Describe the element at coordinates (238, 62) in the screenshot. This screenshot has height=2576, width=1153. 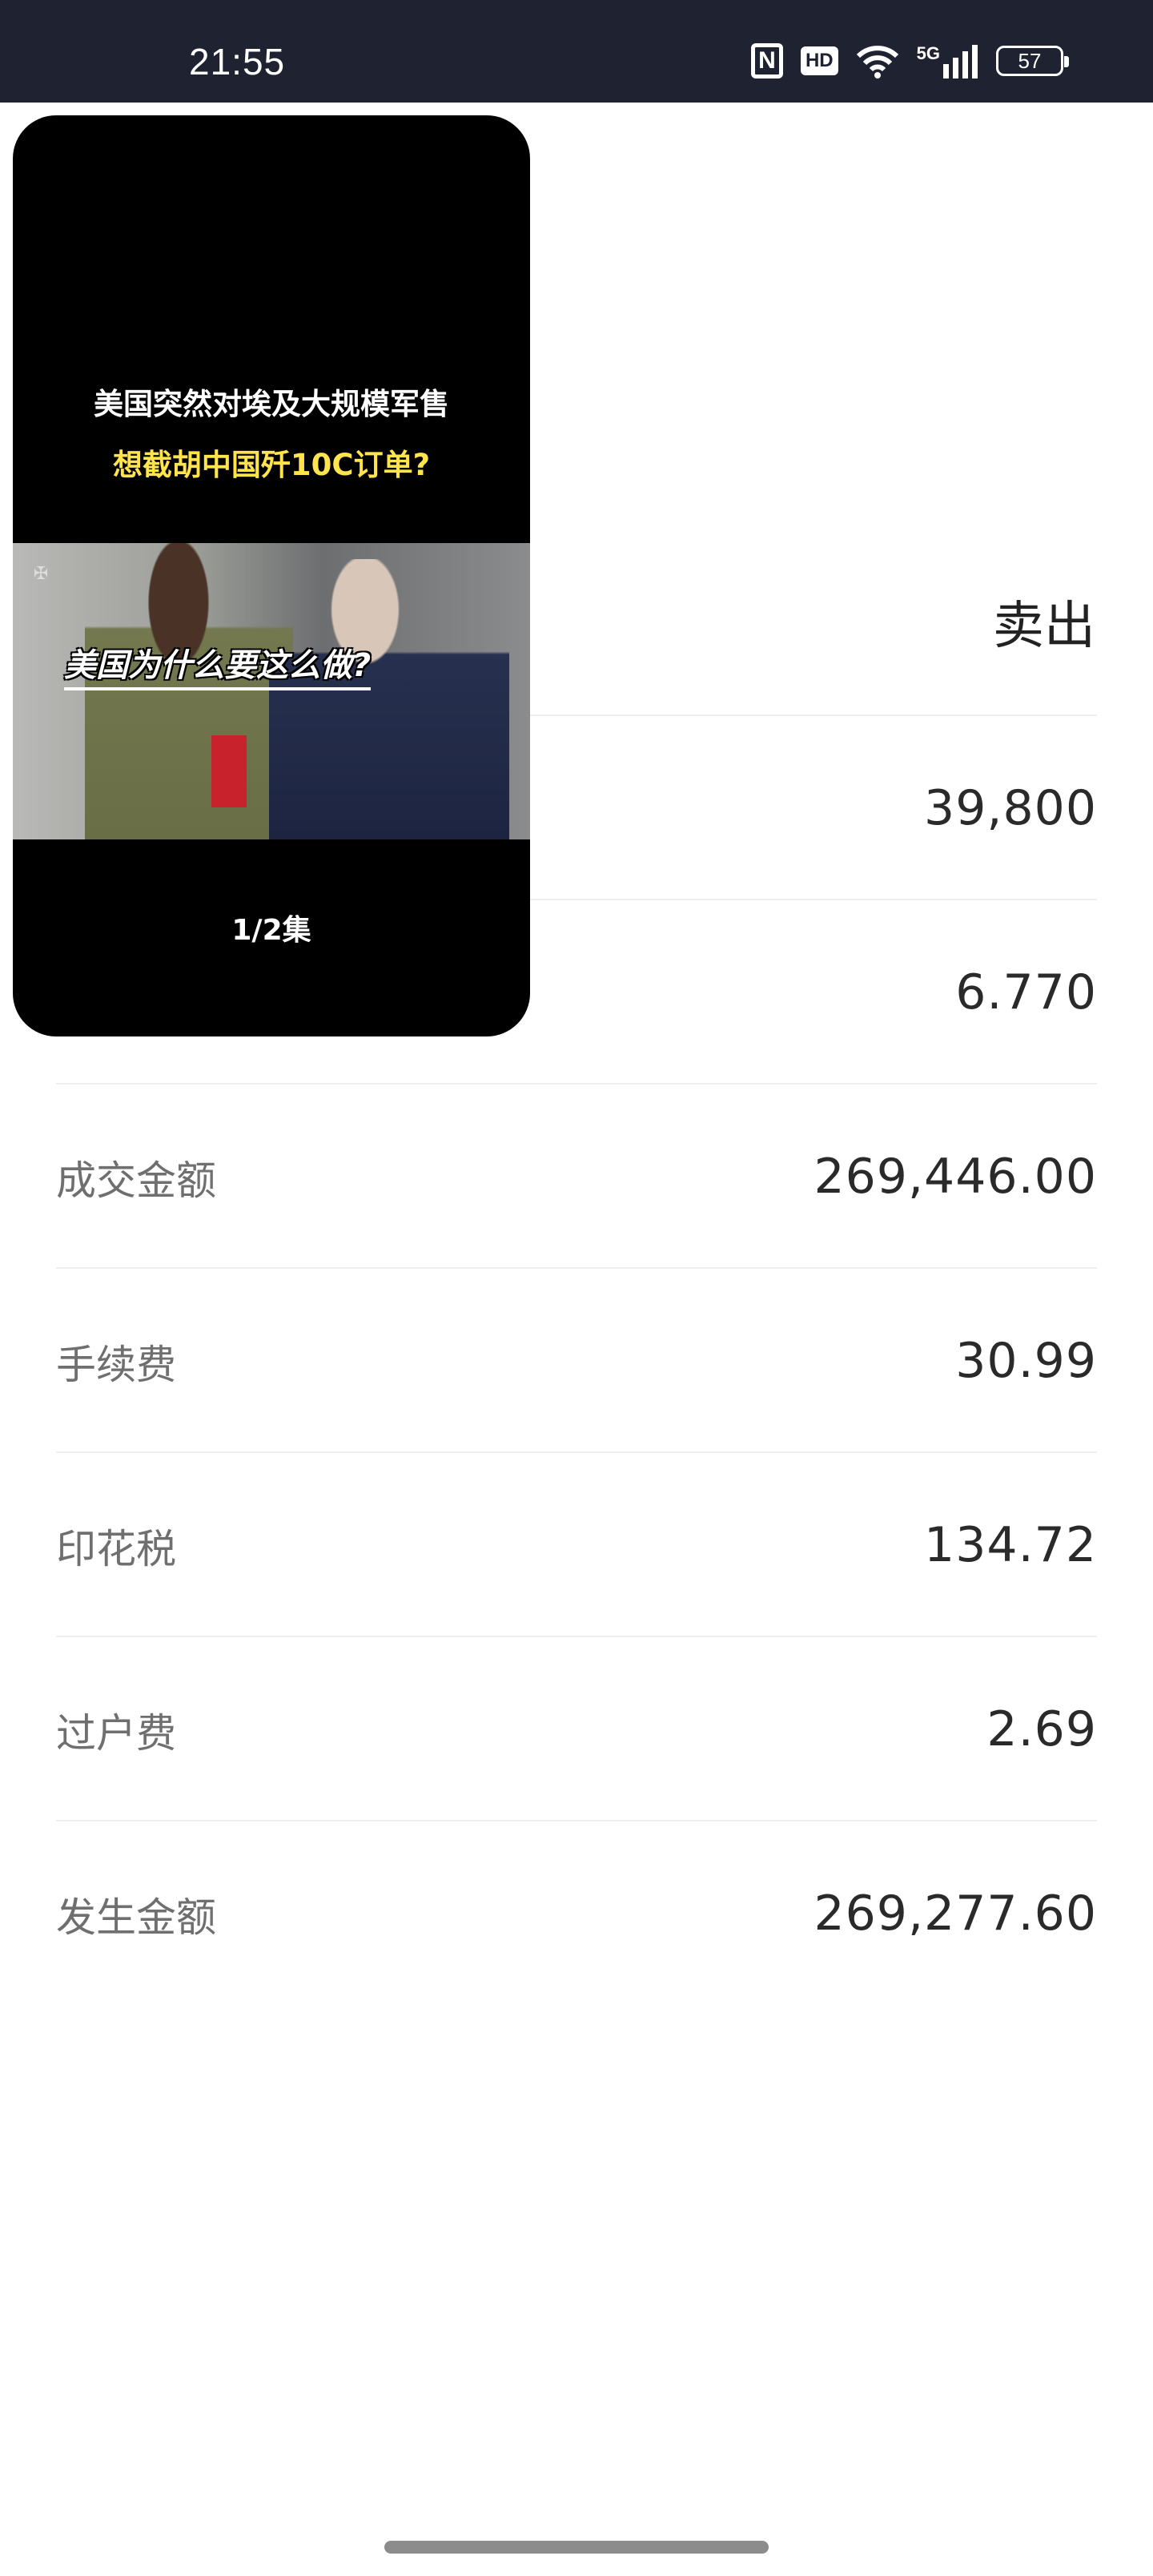
I see `status-time: 21:55` at that location.